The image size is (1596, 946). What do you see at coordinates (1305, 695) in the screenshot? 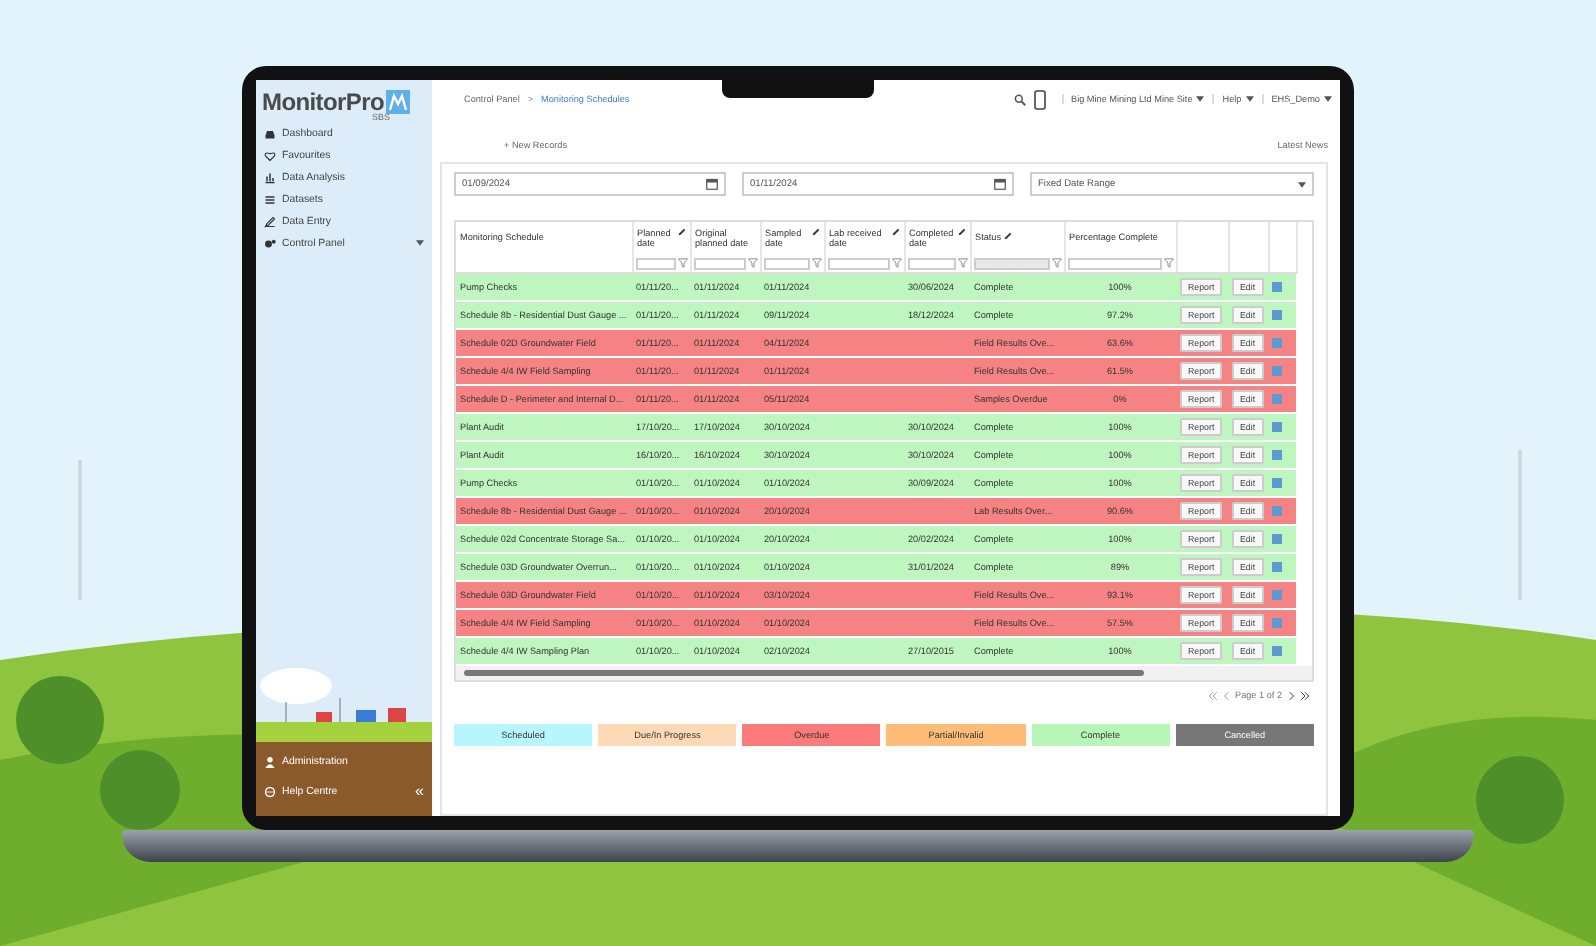
I see `last-page-icon` at bounding box center [1305, 695].